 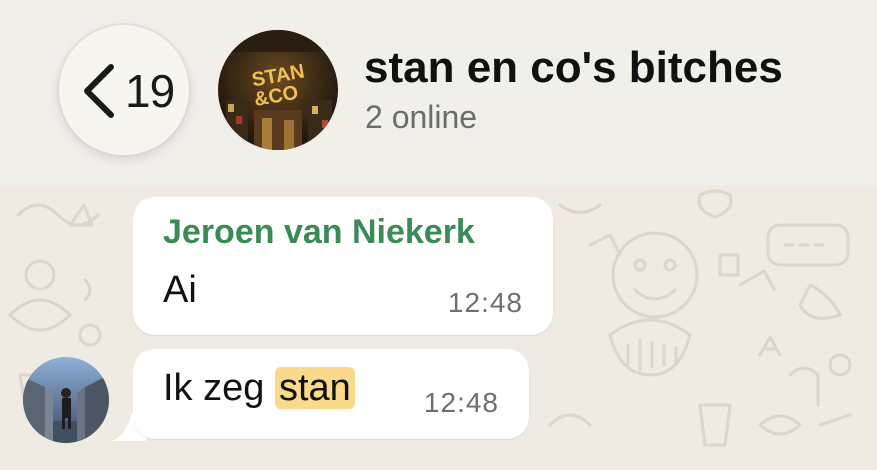 I want to click on back-button: 19, so click(x=124, y=90).